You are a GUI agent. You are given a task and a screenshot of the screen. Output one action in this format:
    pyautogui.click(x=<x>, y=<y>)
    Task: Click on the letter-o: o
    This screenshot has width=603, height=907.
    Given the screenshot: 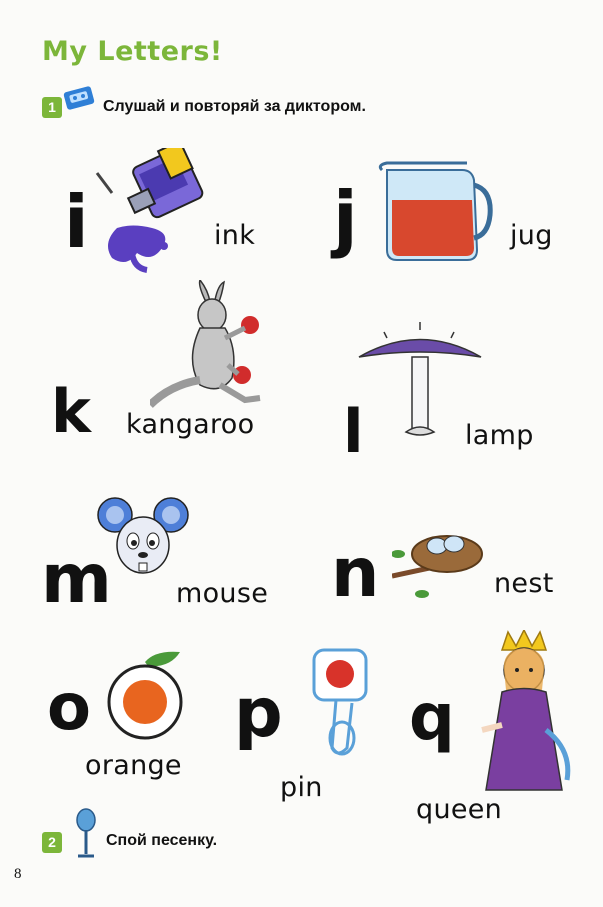 What is the action you would take?
    pyautogui.click(x=69, y=708)
    